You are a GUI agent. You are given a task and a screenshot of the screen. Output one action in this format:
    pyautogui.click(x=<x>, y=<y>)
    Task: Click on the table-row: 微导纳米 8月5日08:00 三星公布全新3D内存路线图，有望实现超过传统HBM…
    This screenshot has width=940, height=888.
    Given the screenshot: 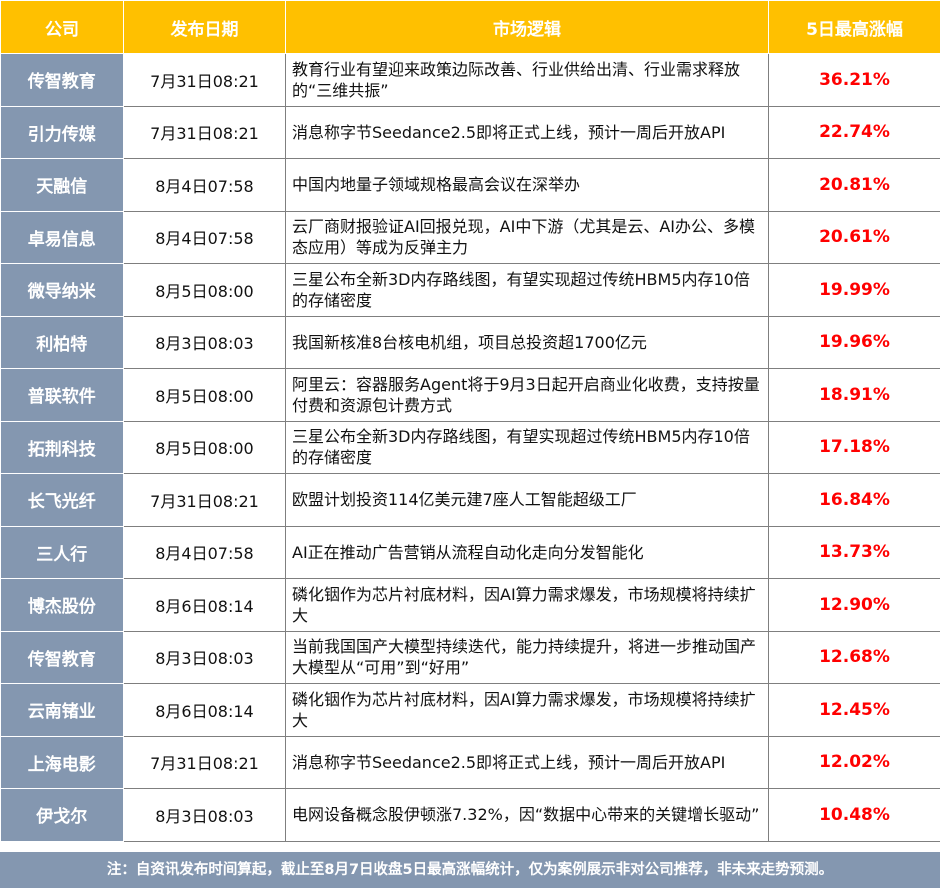 What is the action you would take?
    pyautogui.click(x=470, y=290)
    